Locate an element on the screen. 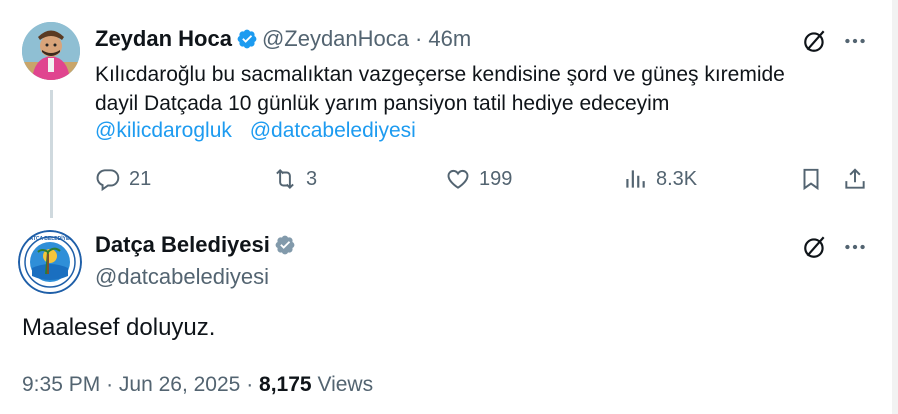 The width and height of the screenshot is (898, 414). author-handle: @ZeydanHoca is located at coordinates (335, 39).